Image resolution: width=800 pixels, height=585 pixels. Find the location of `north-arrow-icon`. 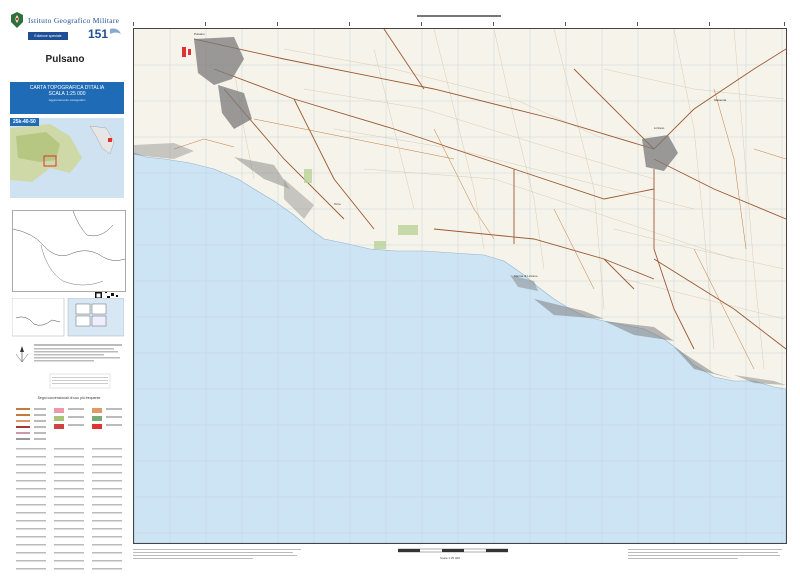

north-arrow-icon is located at coordinates (22, 354).